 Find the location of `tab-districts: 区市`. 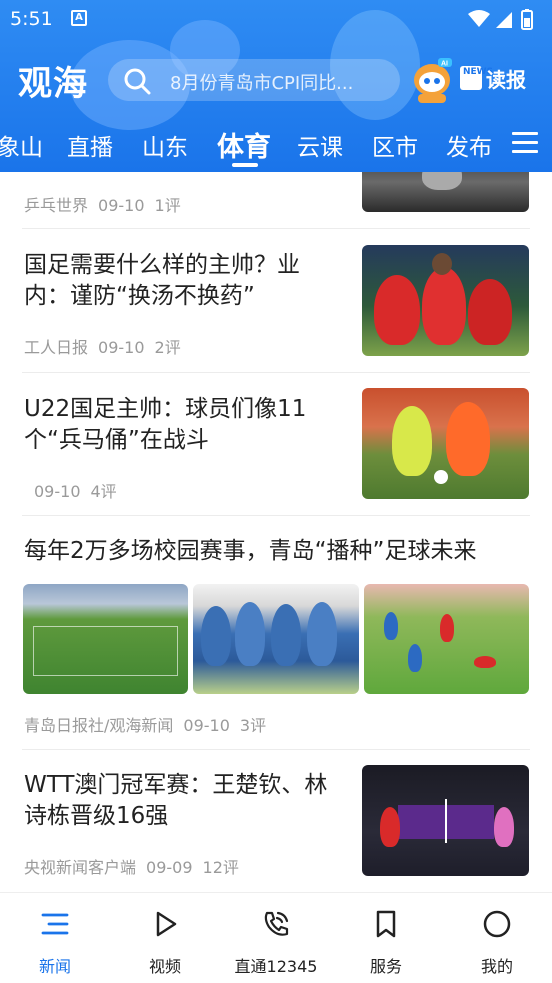

tab-districts: 区市 is located at coordinates (395, 145).